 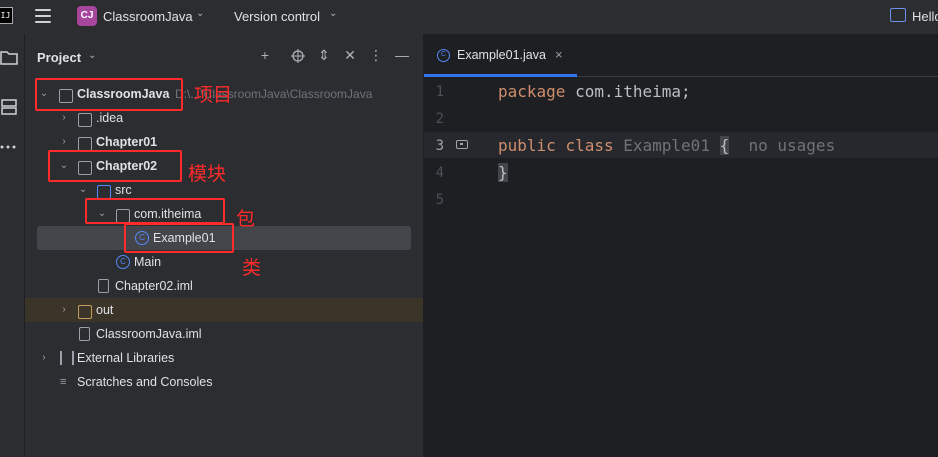 I want to click on tab-example01: C Example01.java ×, so click(x=500, y=55).